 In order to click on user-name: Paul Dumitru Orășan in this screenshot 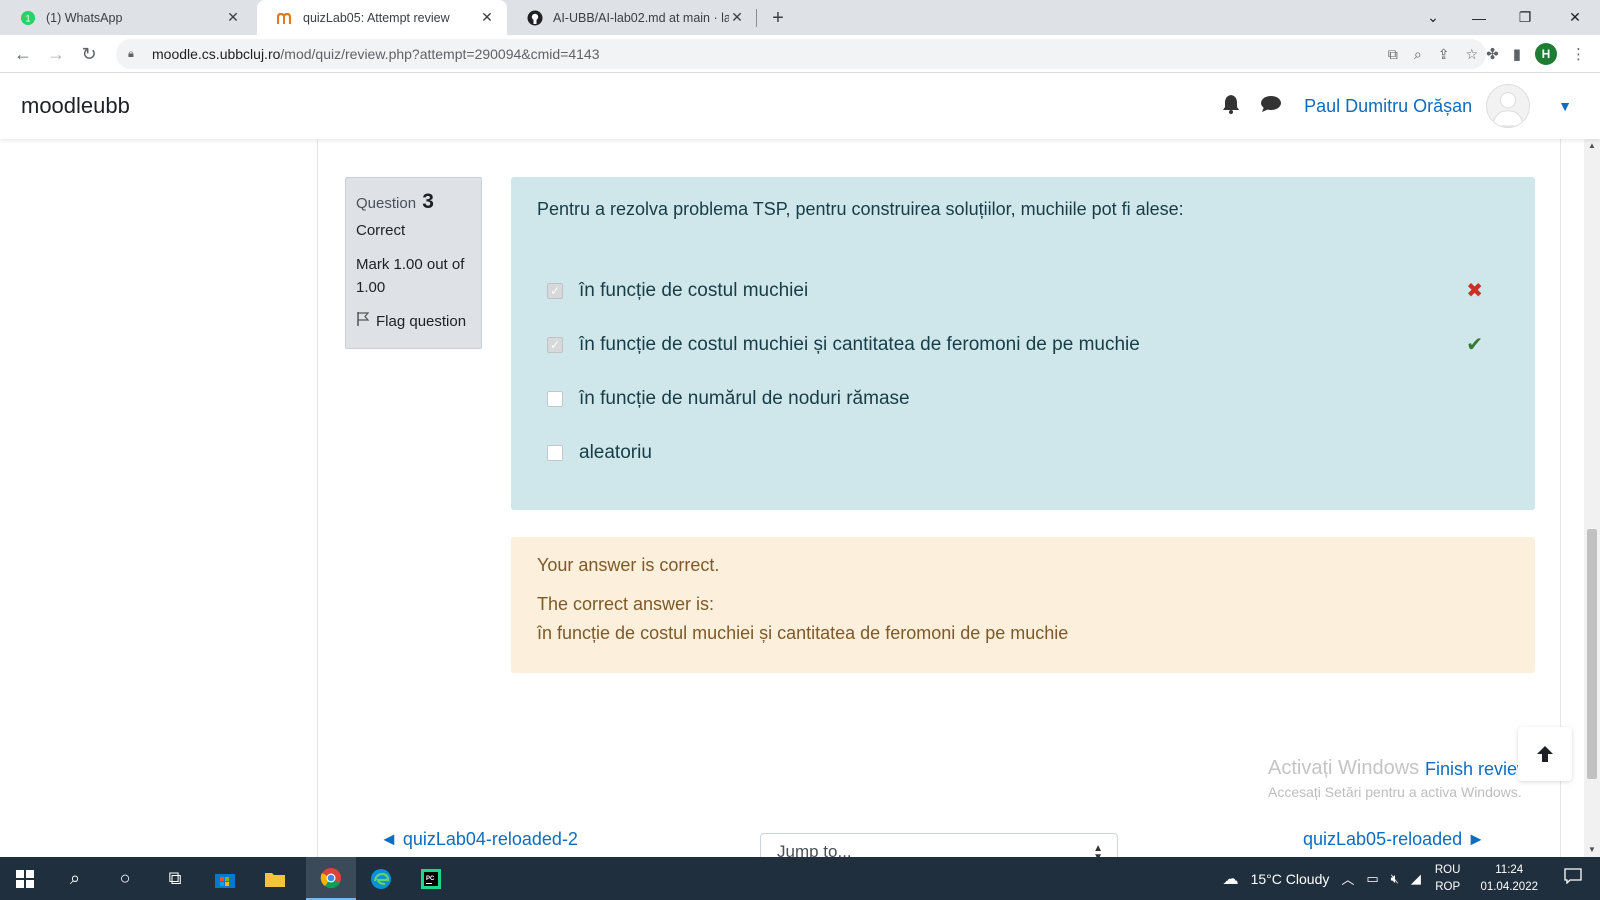, I will do `click(1388, 106)`.